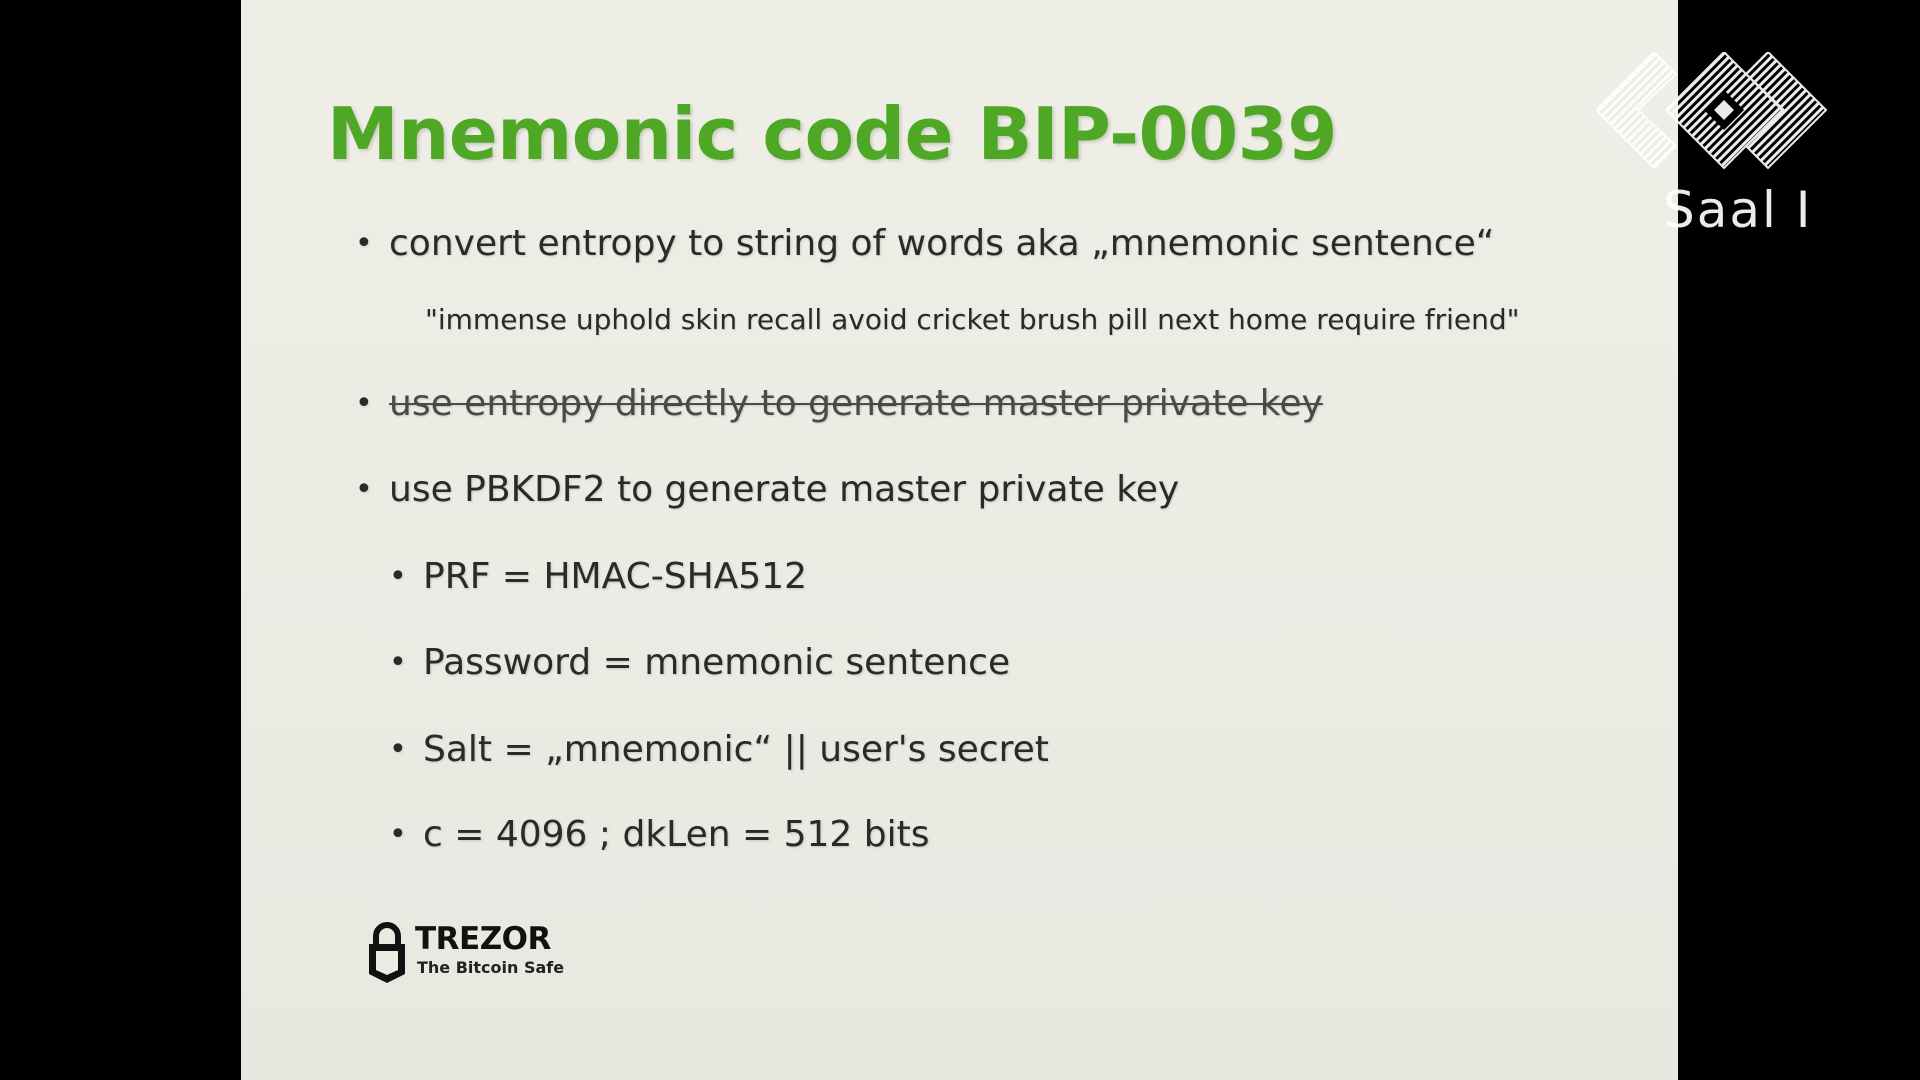 The height and width of the screenshot is (1080, 1920). Describe the element at coordinates (676, 834) in the screenshot. I see `sub-bullet-text: c = 4096 ; dkLen = 512 bits` at that location.